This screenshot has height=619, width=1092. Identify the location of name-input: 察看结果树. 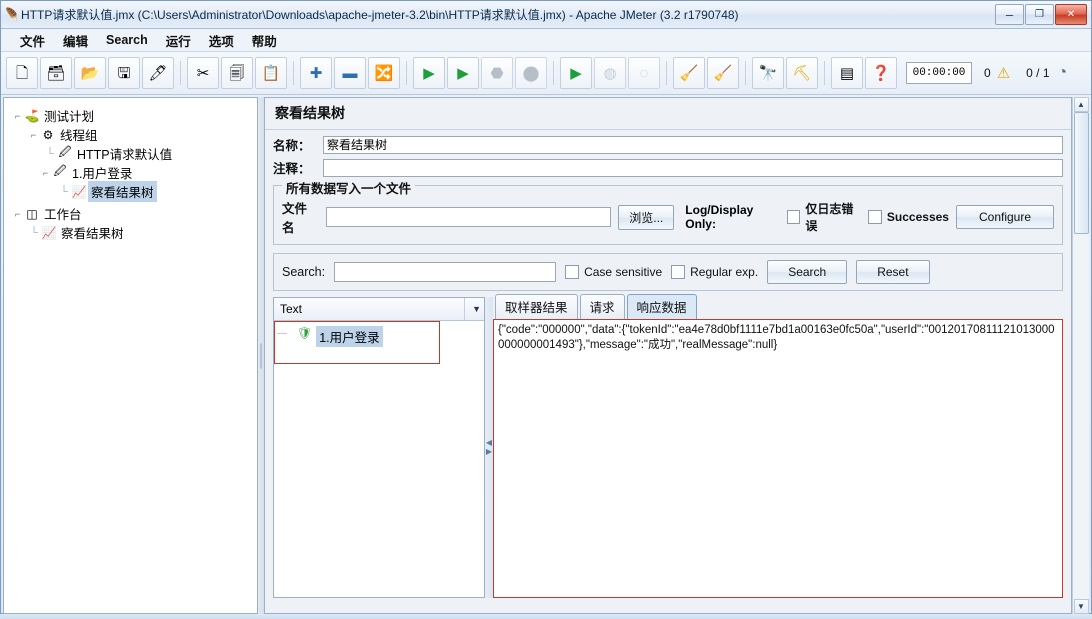
(693, 144).